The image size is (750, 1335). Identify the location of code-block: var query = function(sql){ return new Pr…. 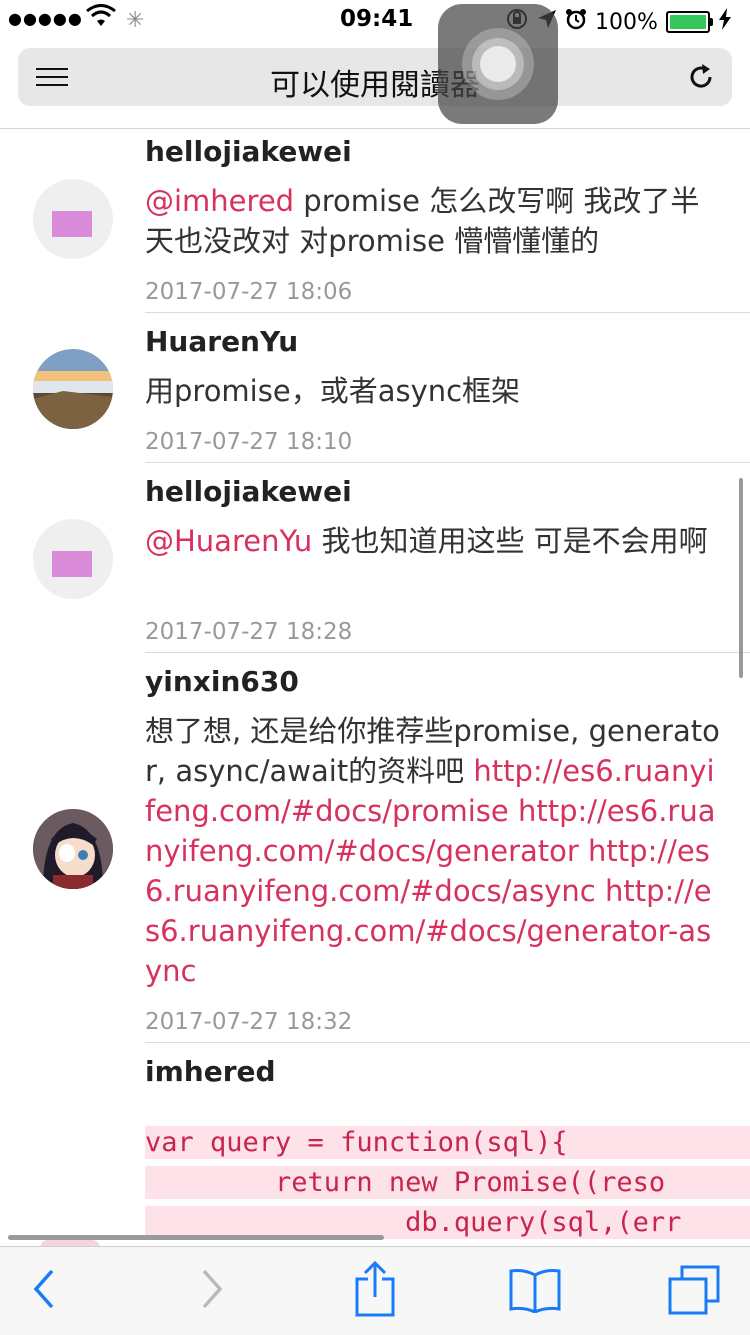
(447, 1186).